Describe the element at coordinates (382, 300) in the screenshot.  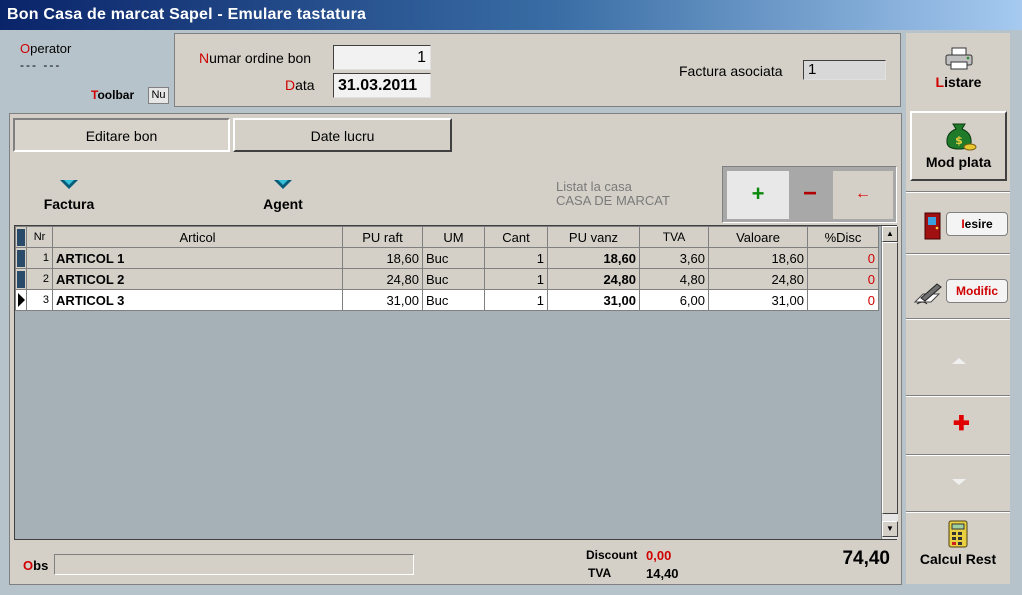
I see `cell-pu-raft: 31,00` at that location.